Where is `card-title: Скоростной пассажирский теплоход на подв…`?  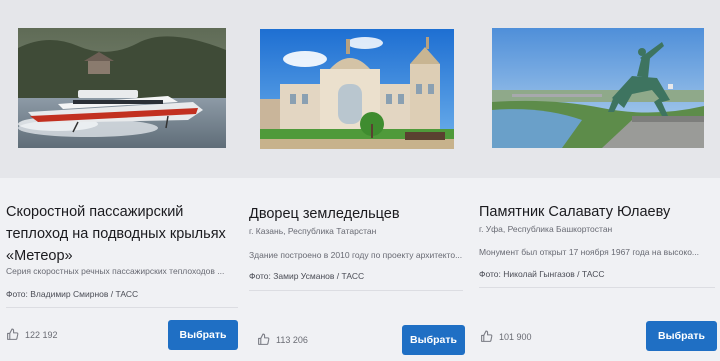 card-title: Скоростной пассажирский теплоход на подв… is located at coordinates (116, 234).